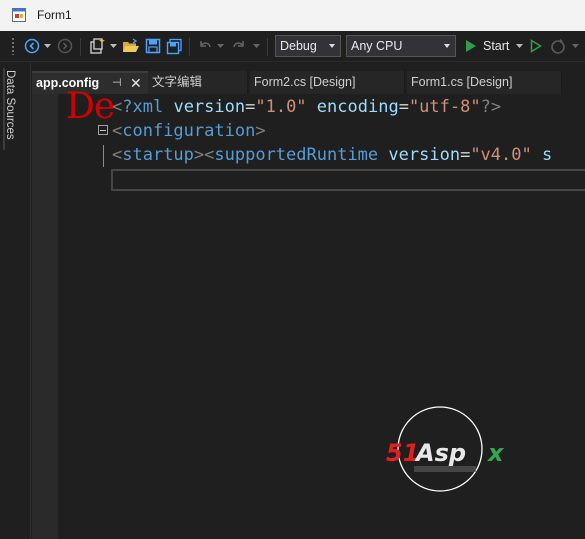 The width and height of the screenshot is (585, 539). I want to click on tab-text-edit: 文字编辑, so click(198, 82).